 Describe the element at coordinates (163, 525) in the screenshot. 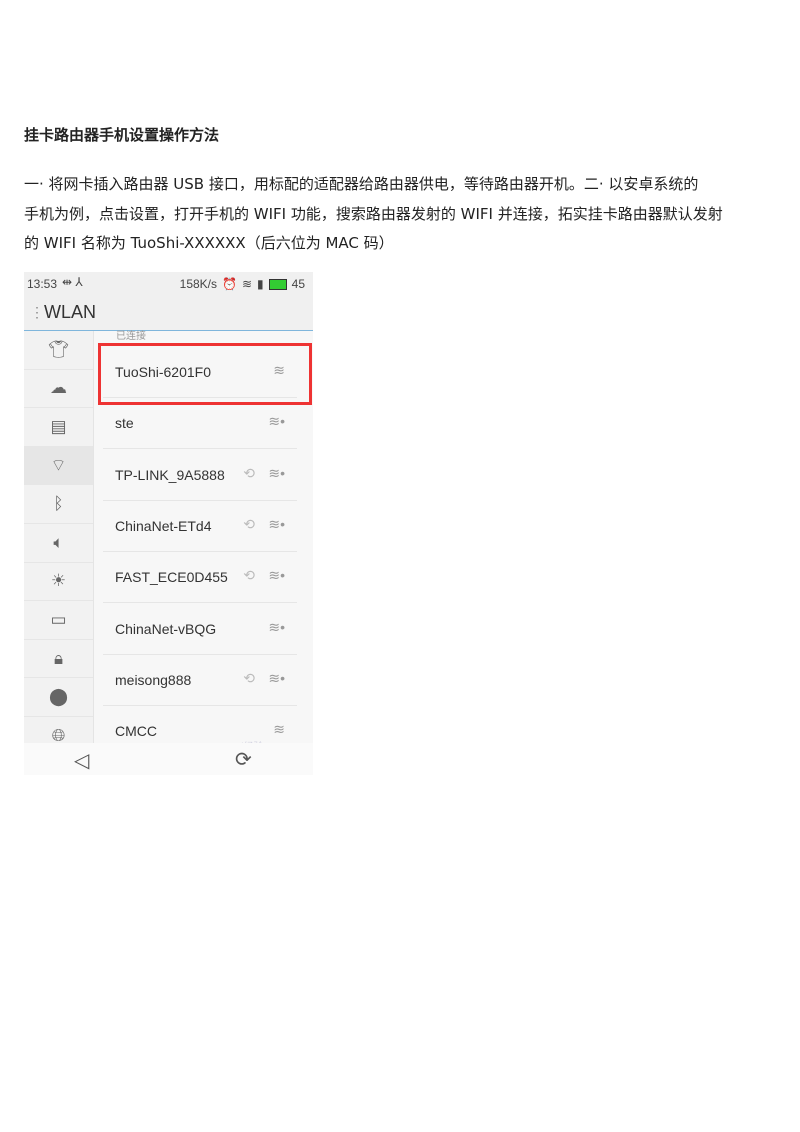

I see `network-name: ChinaNet-ETd4` at that location.